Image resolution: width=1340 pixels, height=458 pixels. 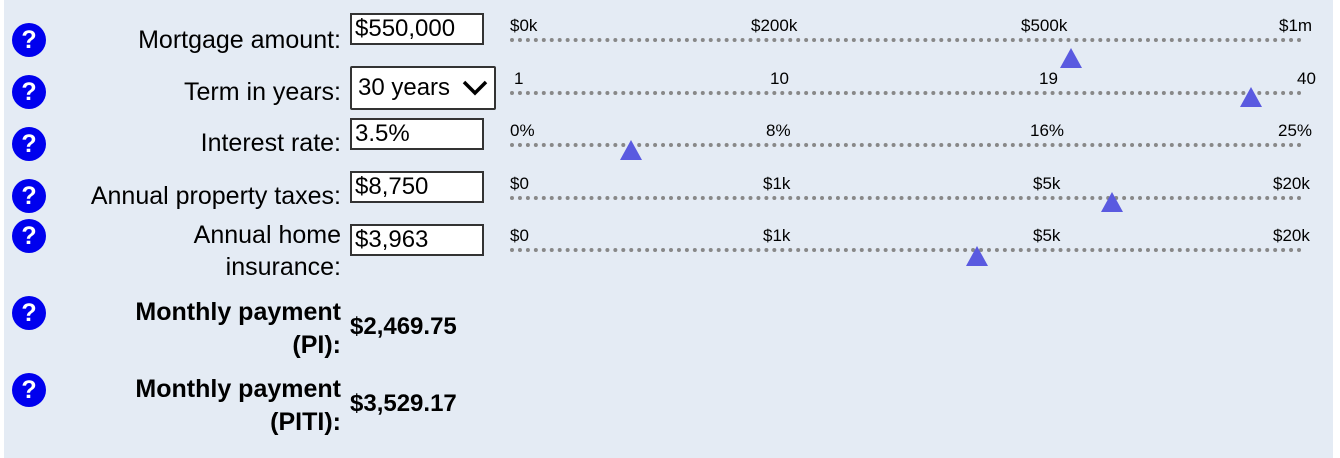 I want to click on monthly-payment-pi-label: Monthly payment (PI):, so click(x=238, y=329).